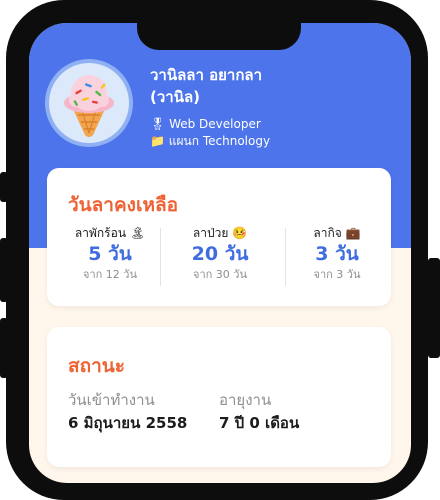  I want to click on leave-label: ลาป่วย 🤒, so click(220, 233).